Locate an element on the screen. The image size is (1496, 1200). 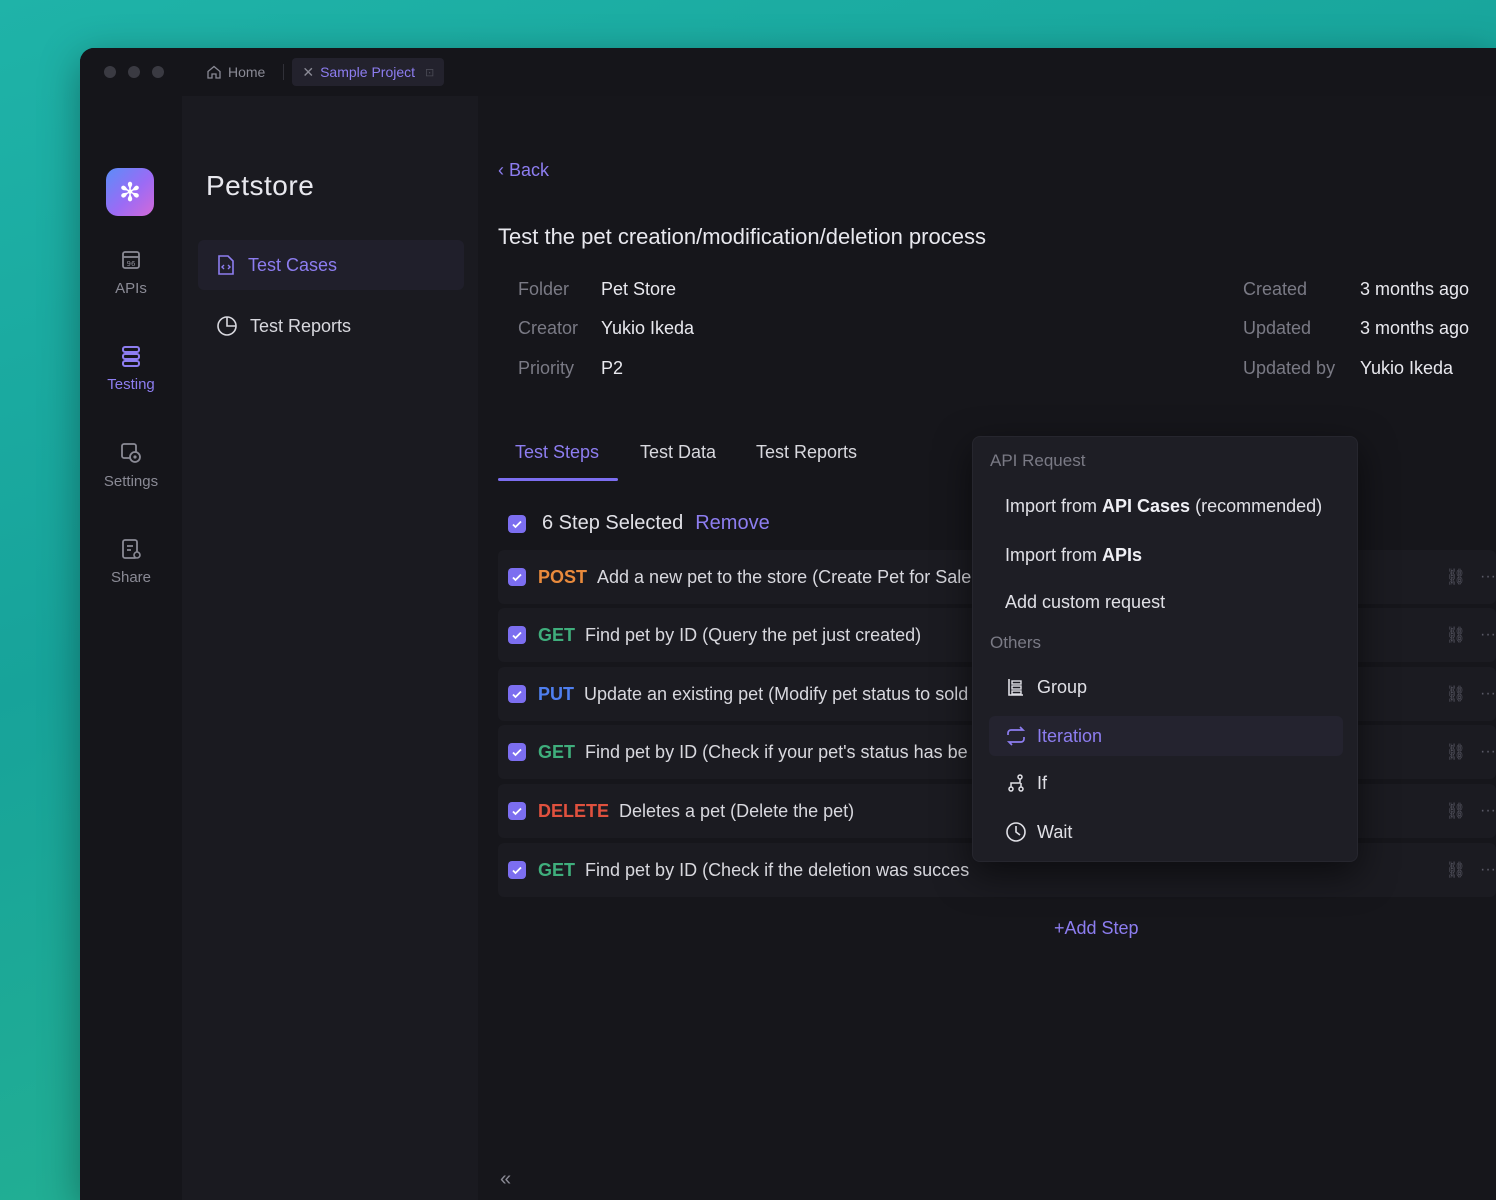
select-all-checkbox is located at coordinates (517, 523).